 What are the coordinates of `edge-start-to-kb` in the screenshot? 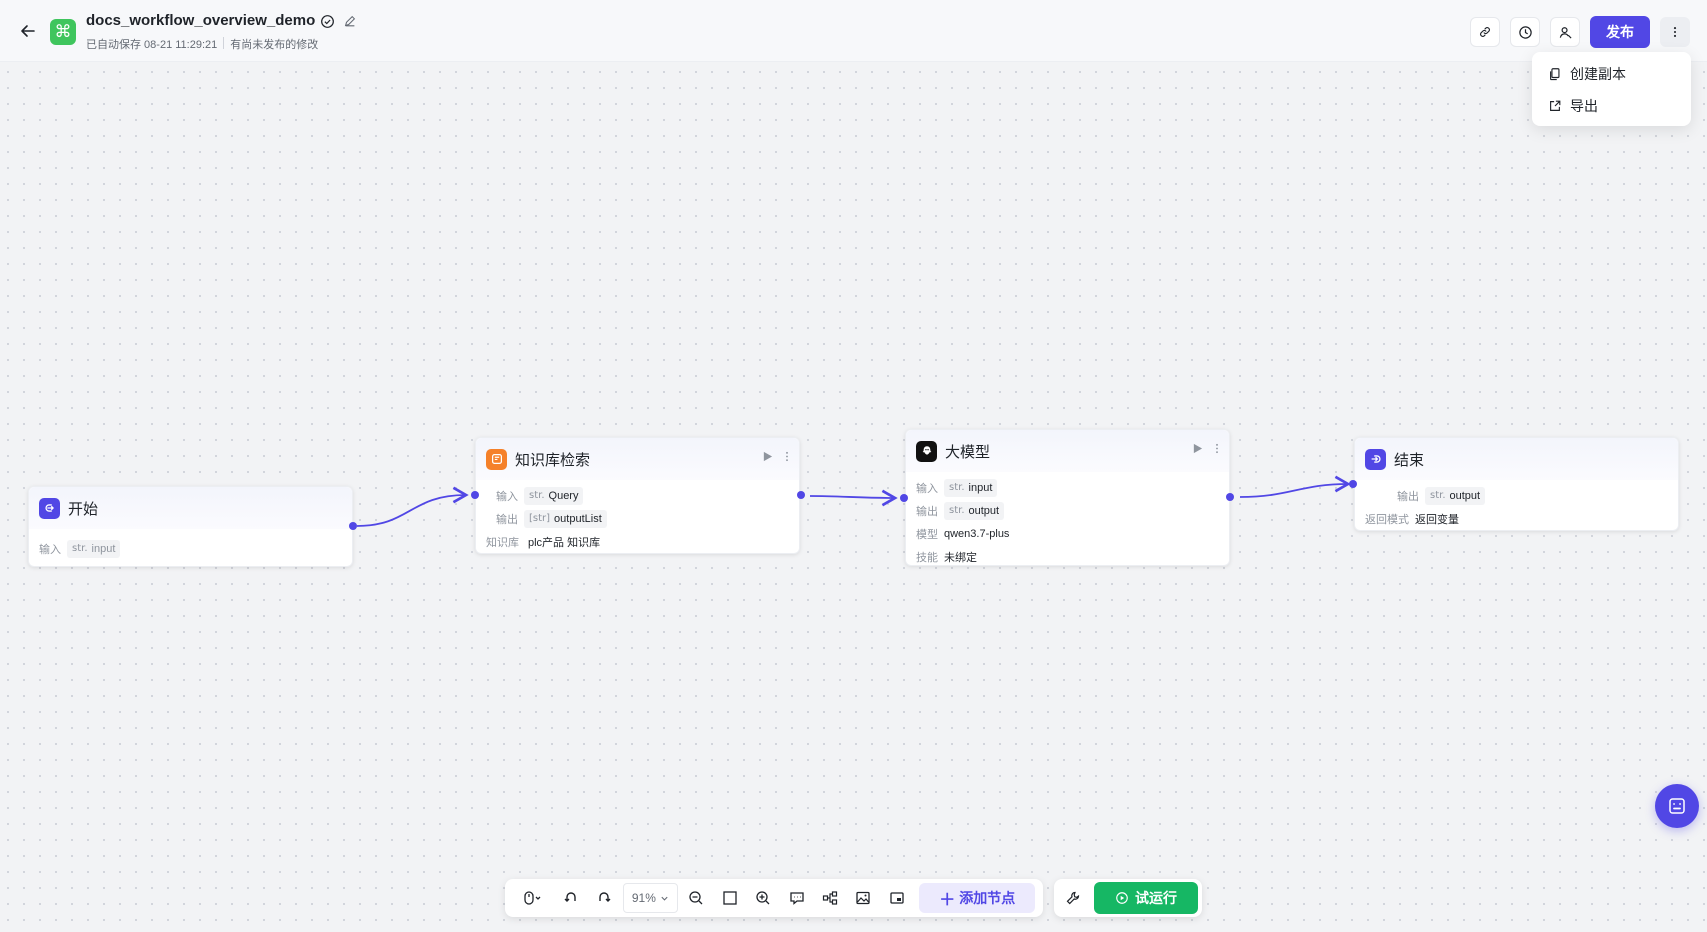 It's located at (412, 506).